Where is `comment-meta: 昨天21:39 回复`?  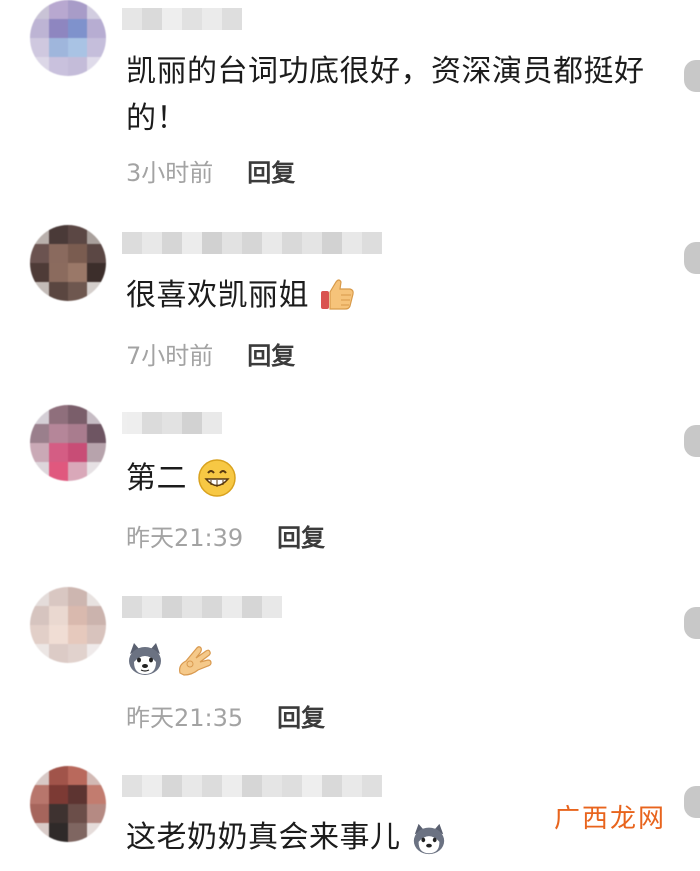
comment-meta: 昨天21:39 回复 is located at coordinates (225, 535).